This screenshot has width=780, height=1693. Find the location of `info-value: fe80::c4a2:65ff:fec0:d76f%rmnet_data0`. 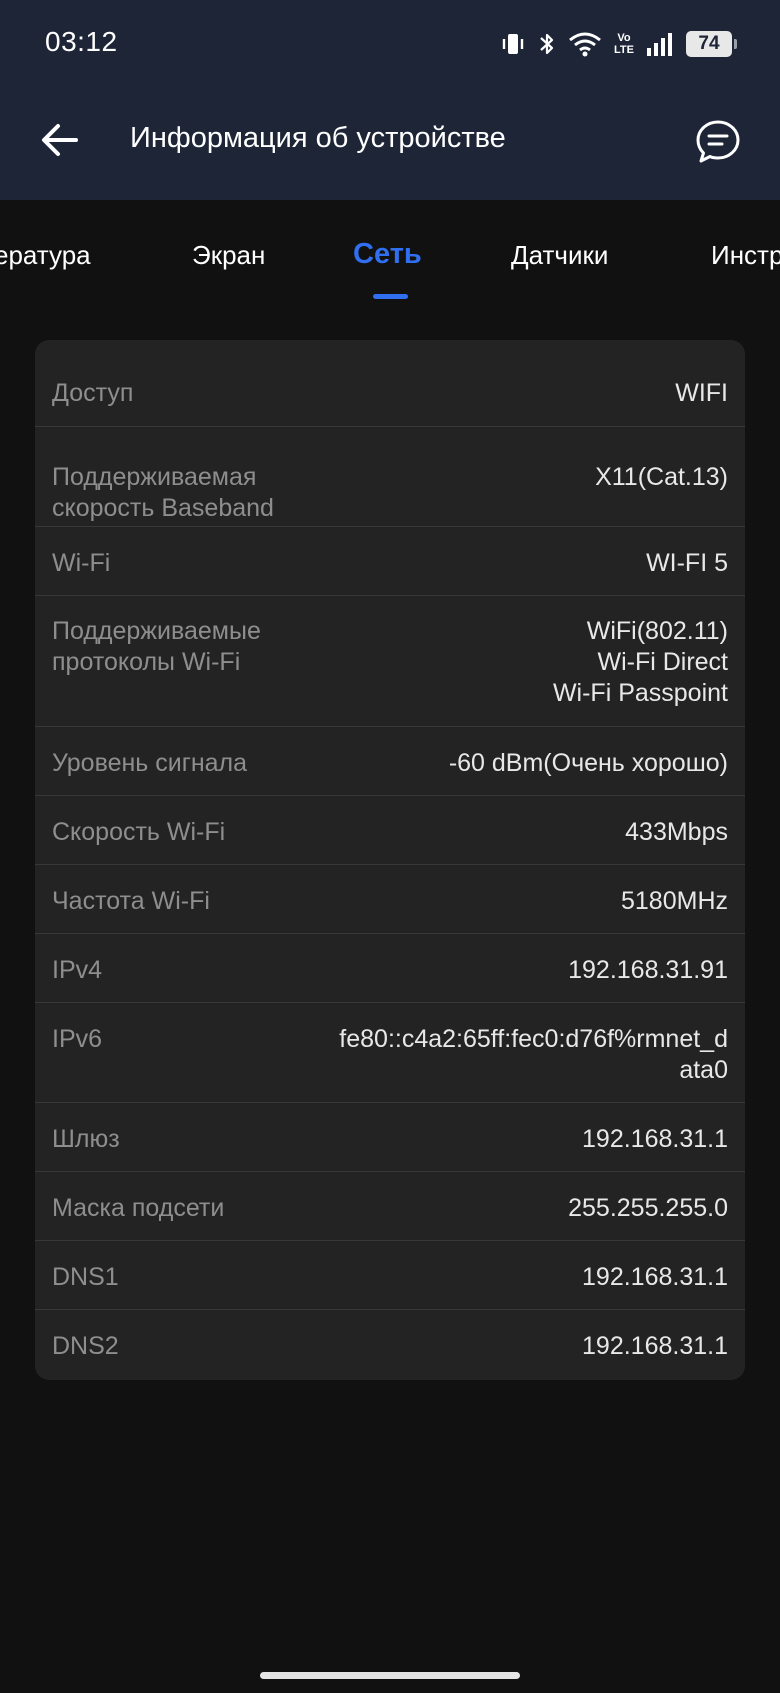

info-value: fe80::c4a2:65ff:fec0:d76f%rmnet_data0 is located at coordinates (533, 1054).